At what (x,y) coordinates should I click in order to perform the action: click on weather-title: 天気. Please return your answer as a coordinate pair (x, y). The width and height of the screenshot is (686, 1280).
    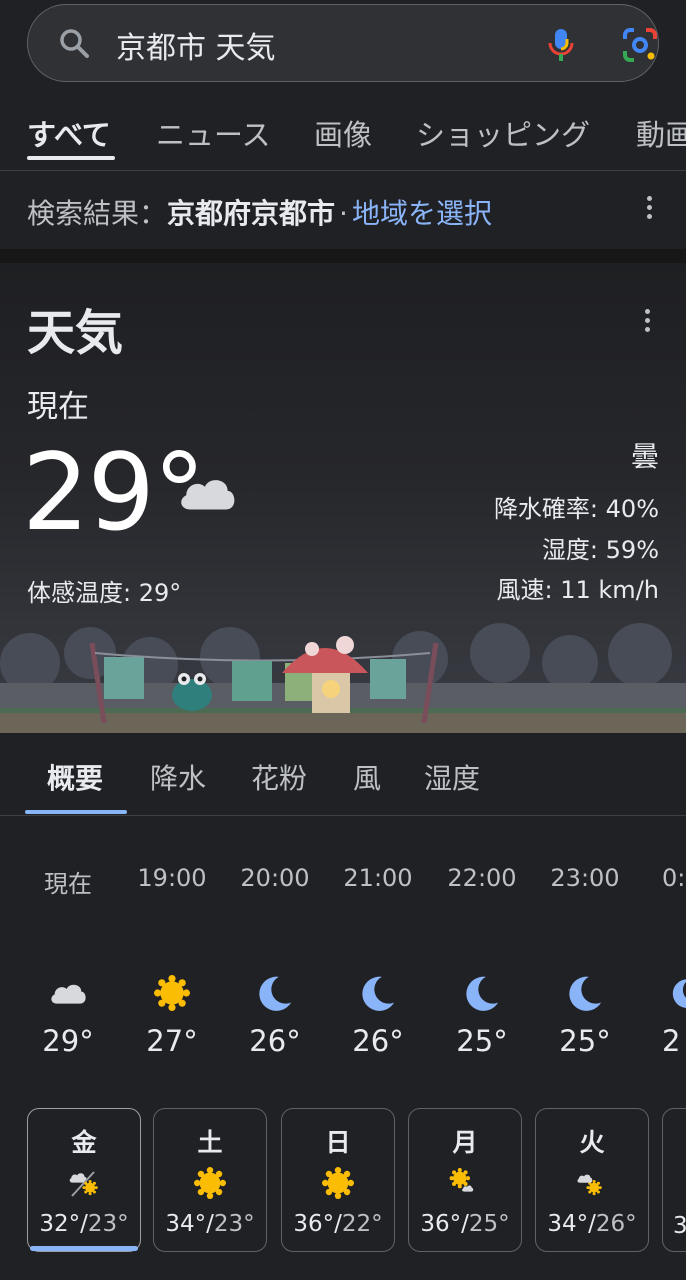
    Looking at the image, I should click on (75, 333).